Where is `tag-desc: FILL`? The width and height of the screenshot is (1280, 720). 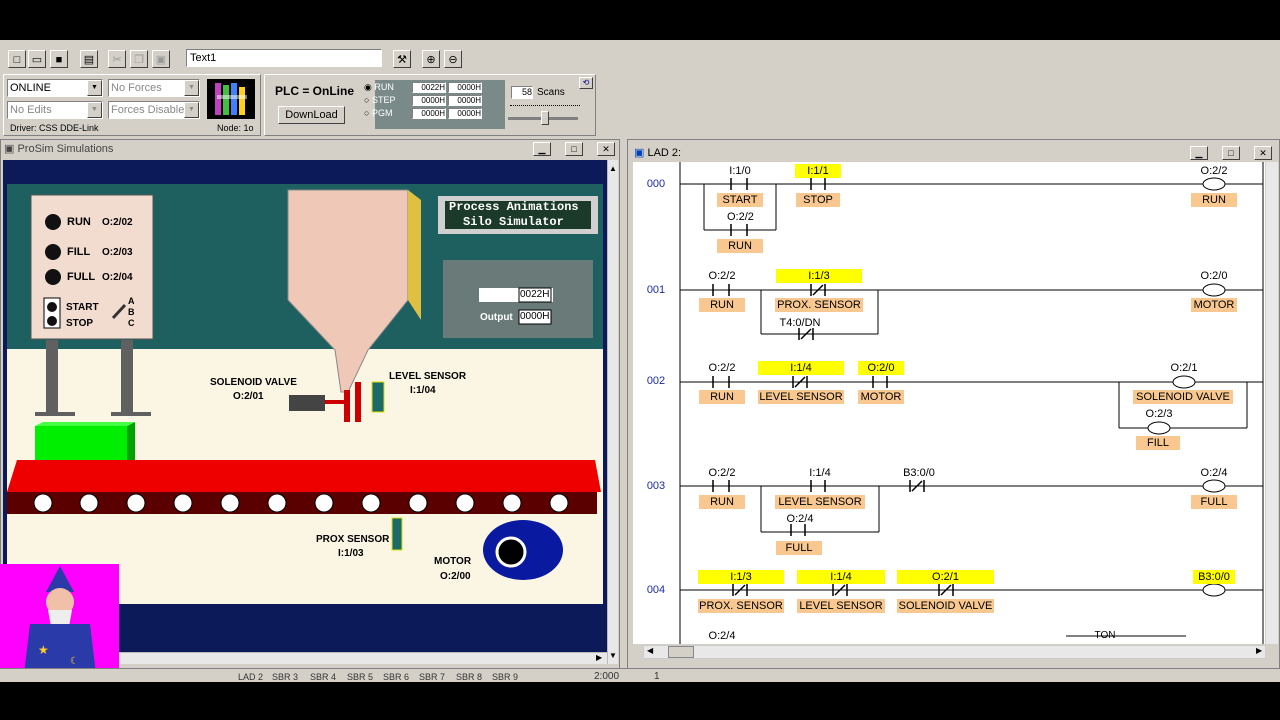
tag-desc: FILL is located at coordinates (1158, 443).